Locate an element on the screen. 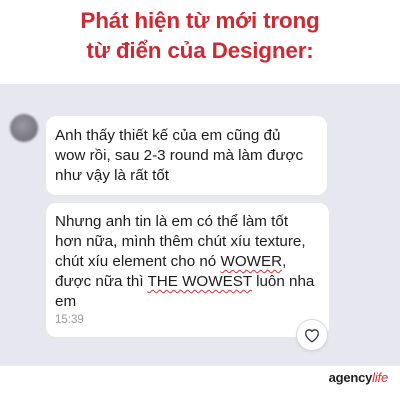  misspelled-word-wower: WOWER is located at coordinates (251, 261).